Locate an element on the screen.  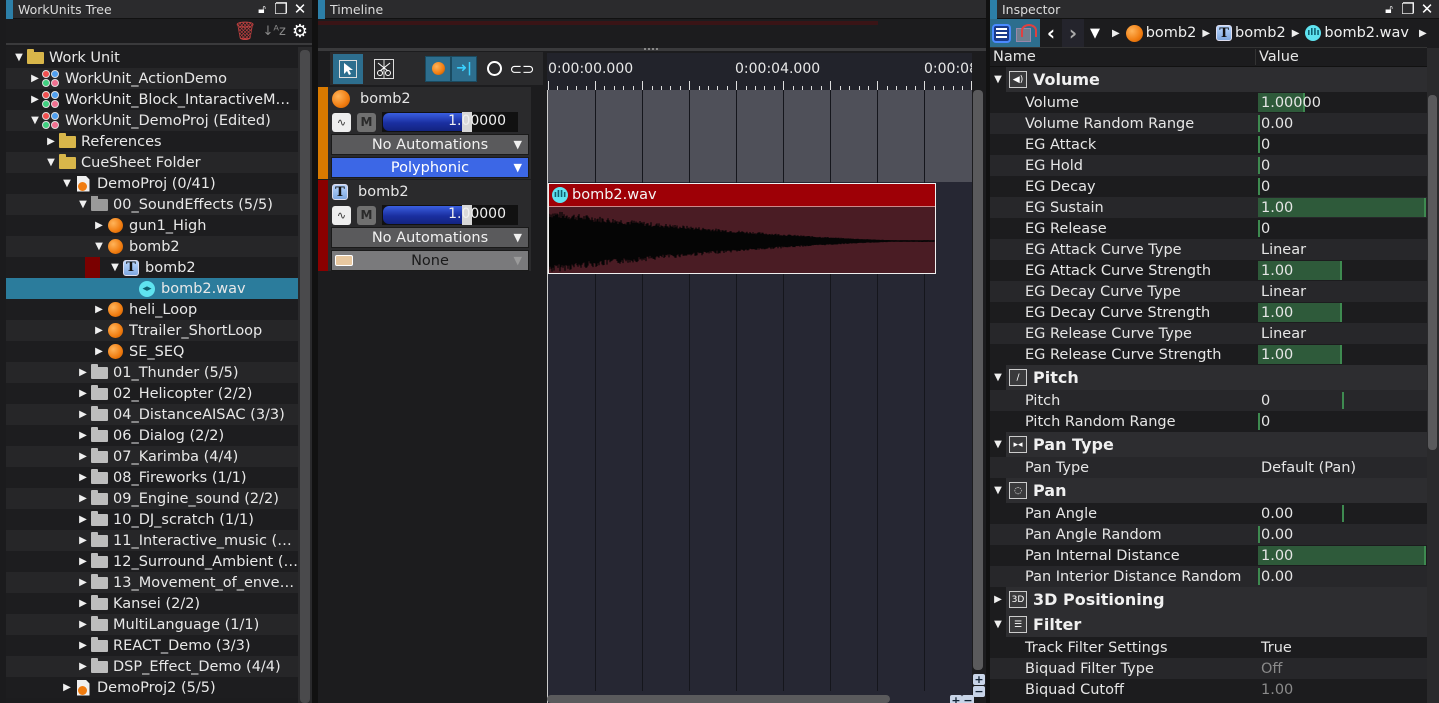
section-header-volume: ▼ ◀) Volume is located at coordinates (1208, 79).